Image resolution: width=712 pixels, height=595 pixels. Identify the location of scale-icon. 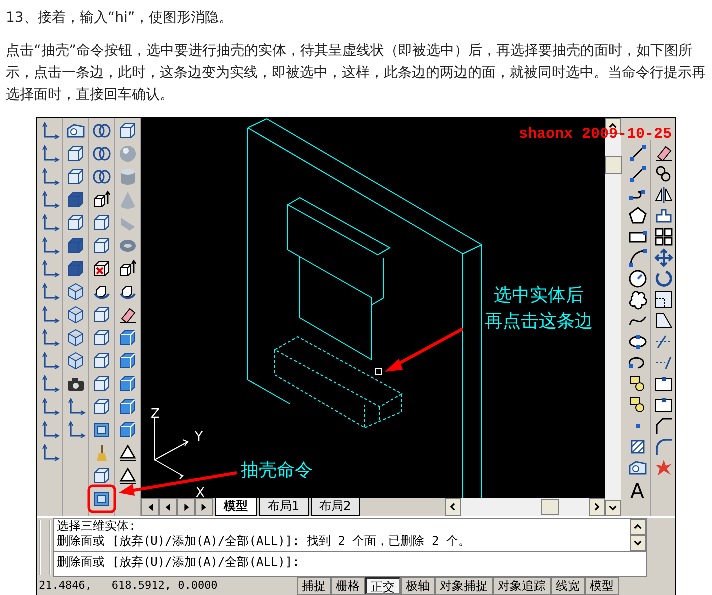
(664, 300).